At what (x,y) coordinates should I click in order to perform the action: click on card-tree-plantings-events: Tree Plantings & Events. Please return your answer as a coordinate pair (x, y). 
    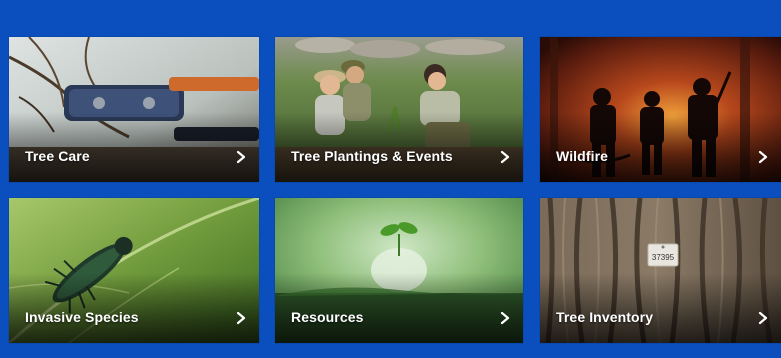
    Looking at the image, I should click on (399, 109).